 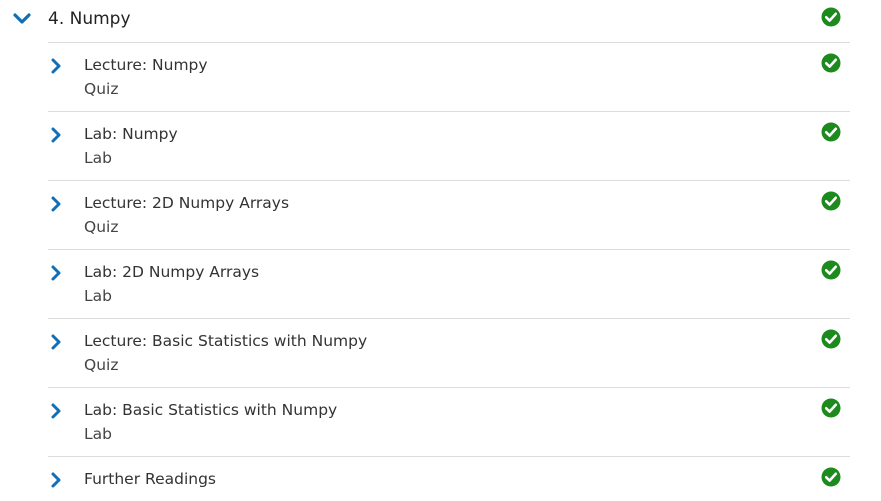 What do you see at coordinates (440, 479) in the screenshot?
I see `unit-row: Further Readings` at bounding box center [440, 479].